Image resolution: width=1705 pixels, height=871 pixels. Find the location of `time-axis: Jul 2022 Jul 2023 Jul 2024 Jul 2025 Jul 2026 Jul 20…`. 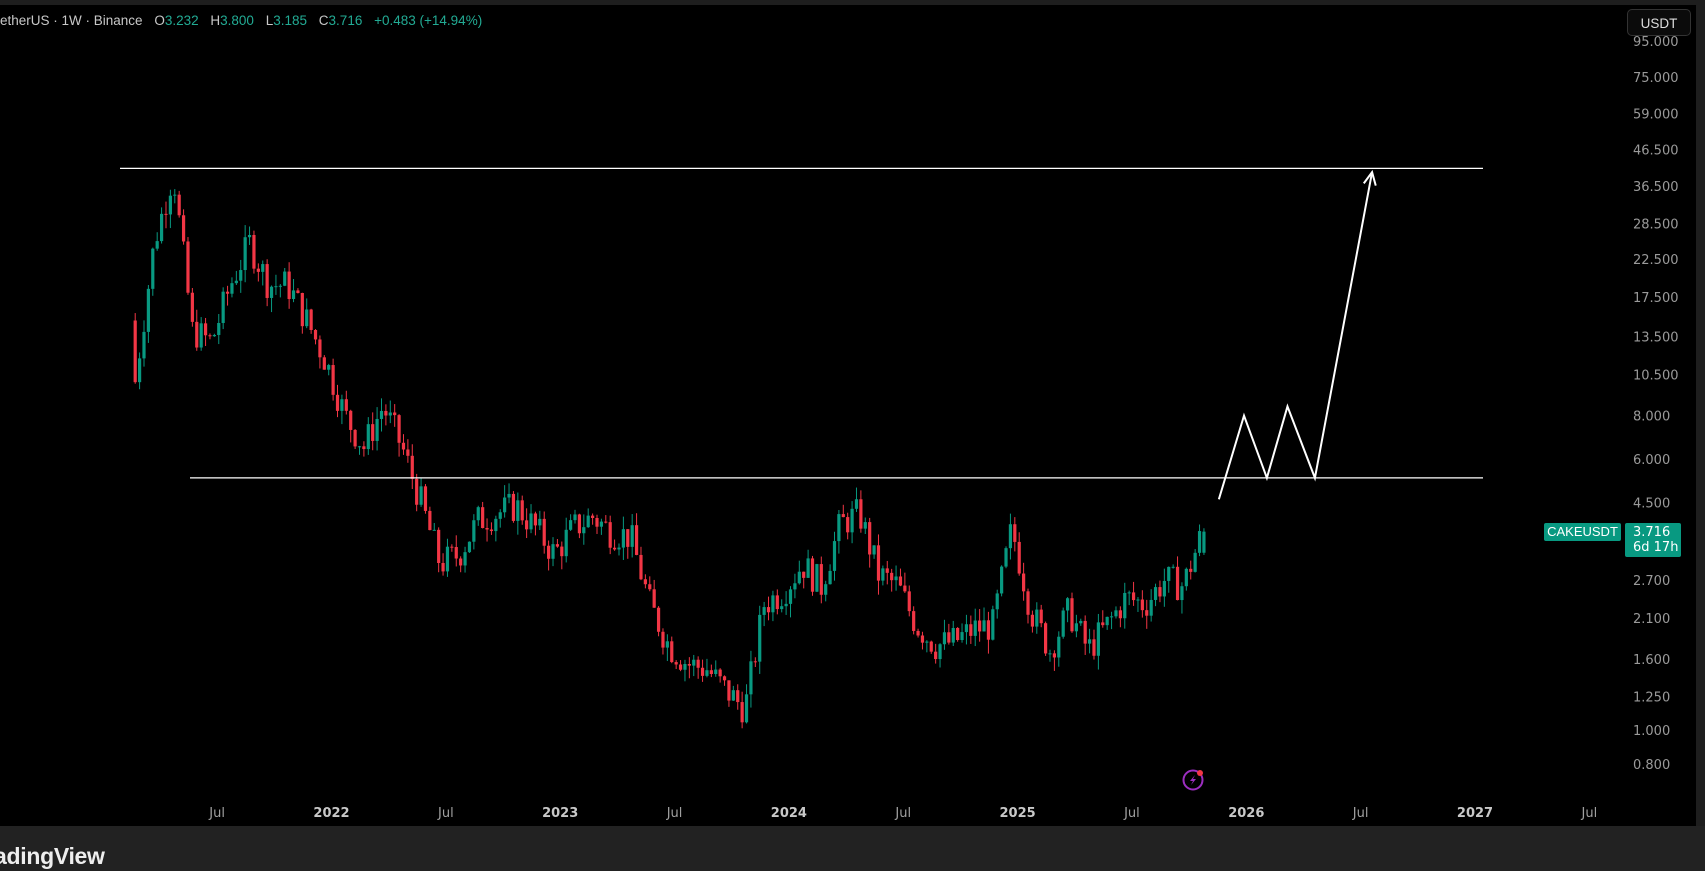

time-axis: Jul 2022 Jul 2023 Jul 2024 Jul 2025 Jul 2026 Jul 20… is located at coordinates (902, 813).